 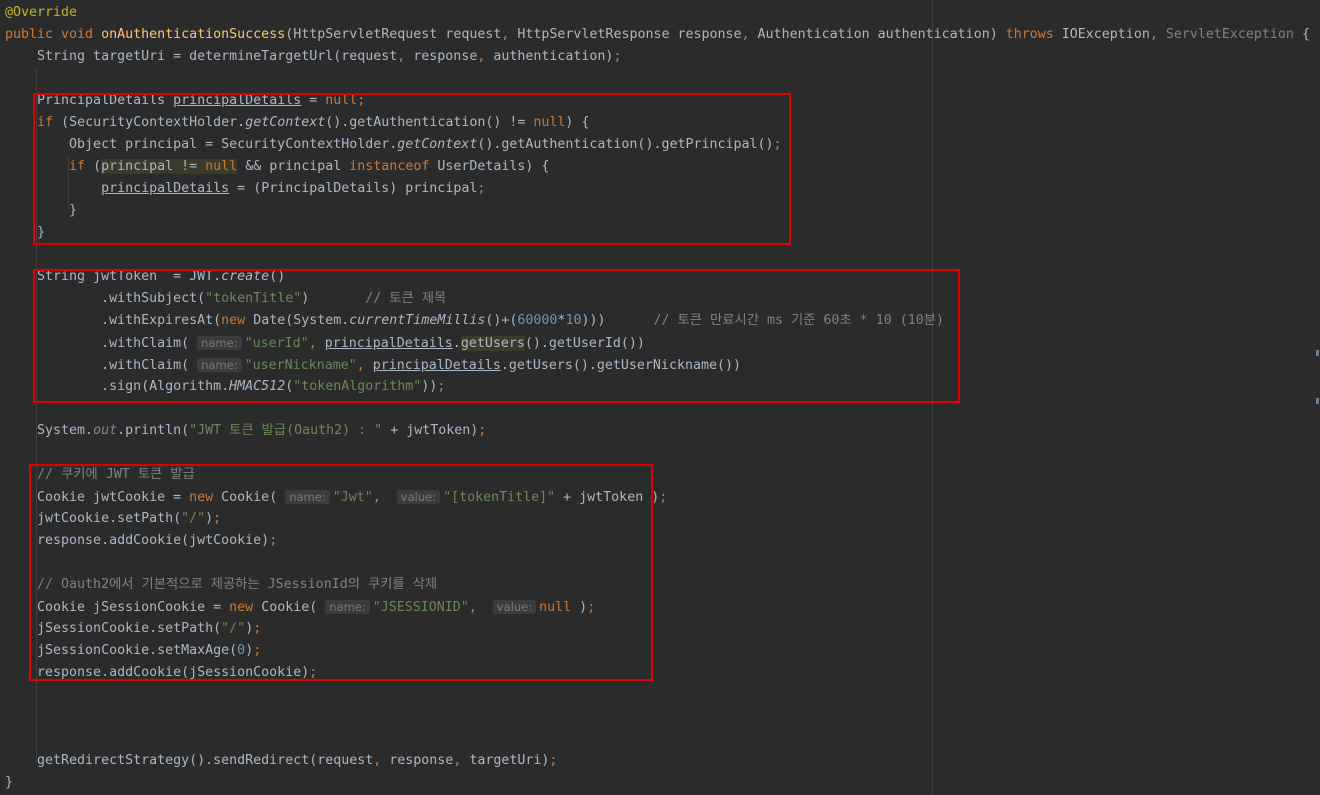 I want to click on code-token: }, so click(x=9, y=782).